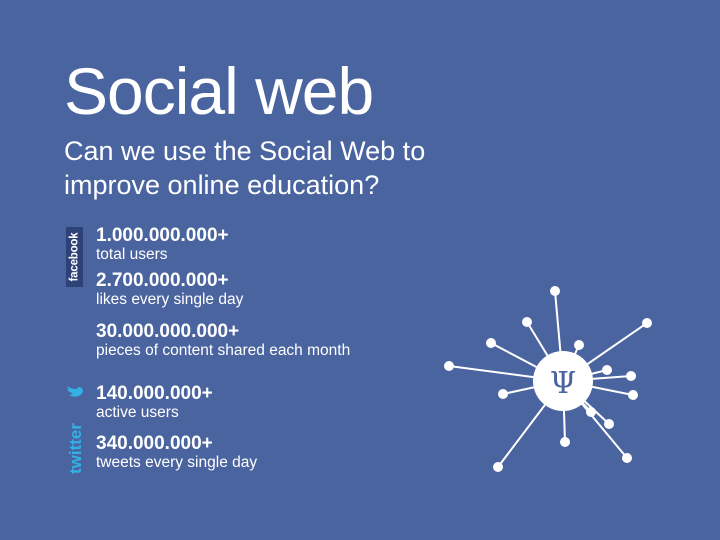 The height and width of the screenshot is (540, 720). Describe the element at coordinates (223, 350) in the screenshot. I see `stat-label: pieces of content shared each month` at that location.